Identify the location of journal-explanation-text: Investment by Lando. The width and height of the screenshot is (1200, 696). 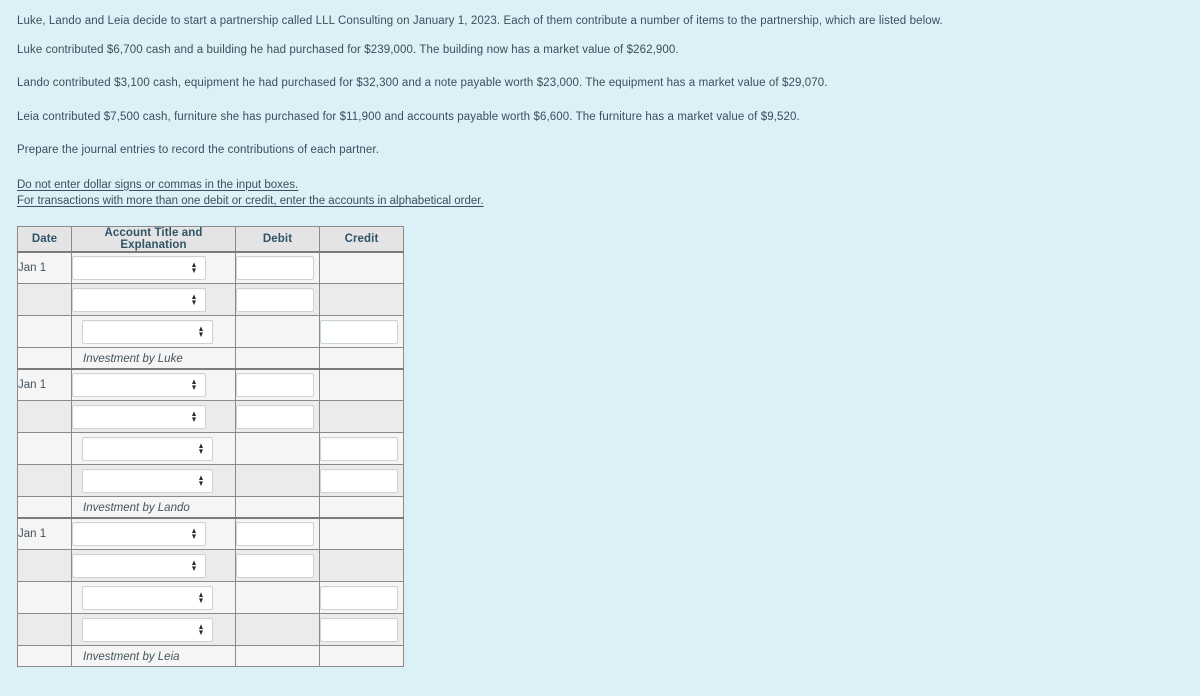
(136, 508).